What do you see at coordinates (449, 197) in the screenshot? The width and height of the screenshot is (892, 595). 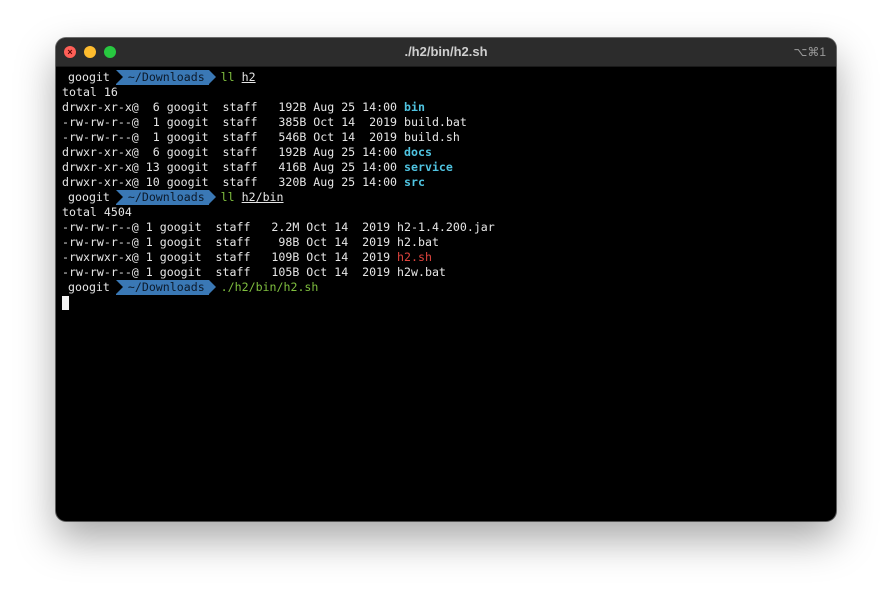 I see `prompt-line: googit ~/Downloads ll h2/bin` at bounding box center [449, 197].